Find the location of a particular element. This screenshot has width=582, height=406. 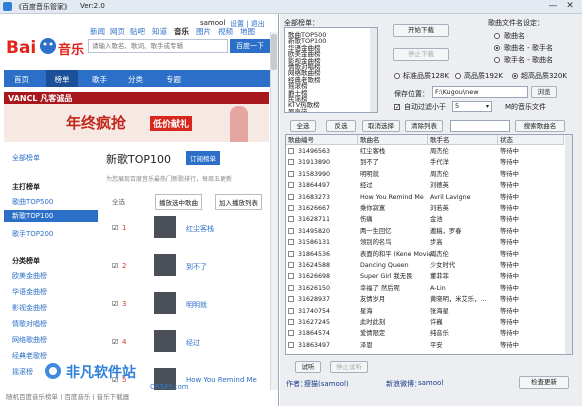

select-all-label: 全选 is located at coordinates (118, 201).